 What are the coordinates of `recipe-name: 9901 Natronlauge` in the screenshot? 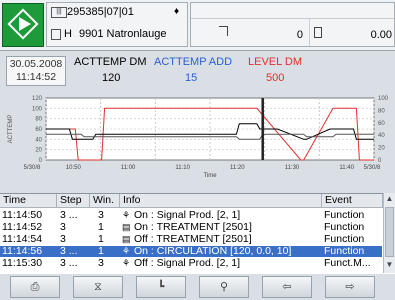 It's located at (123, 34).